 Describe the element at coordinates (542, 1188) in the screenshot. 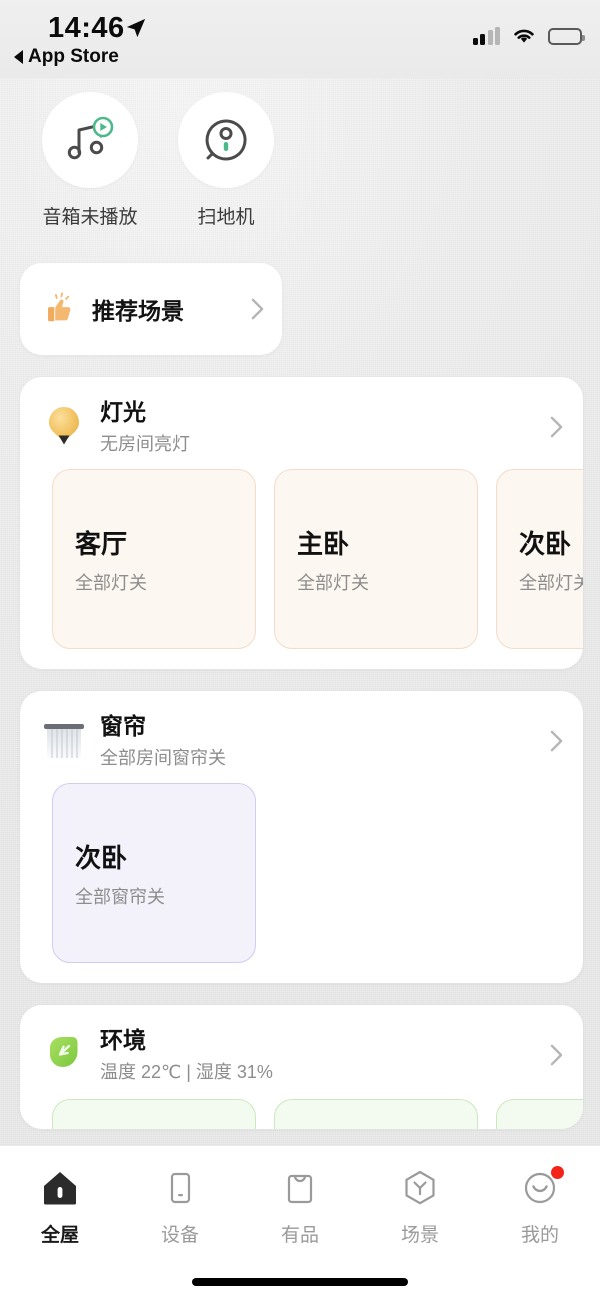

I see `smiley-face-icon` at that location.